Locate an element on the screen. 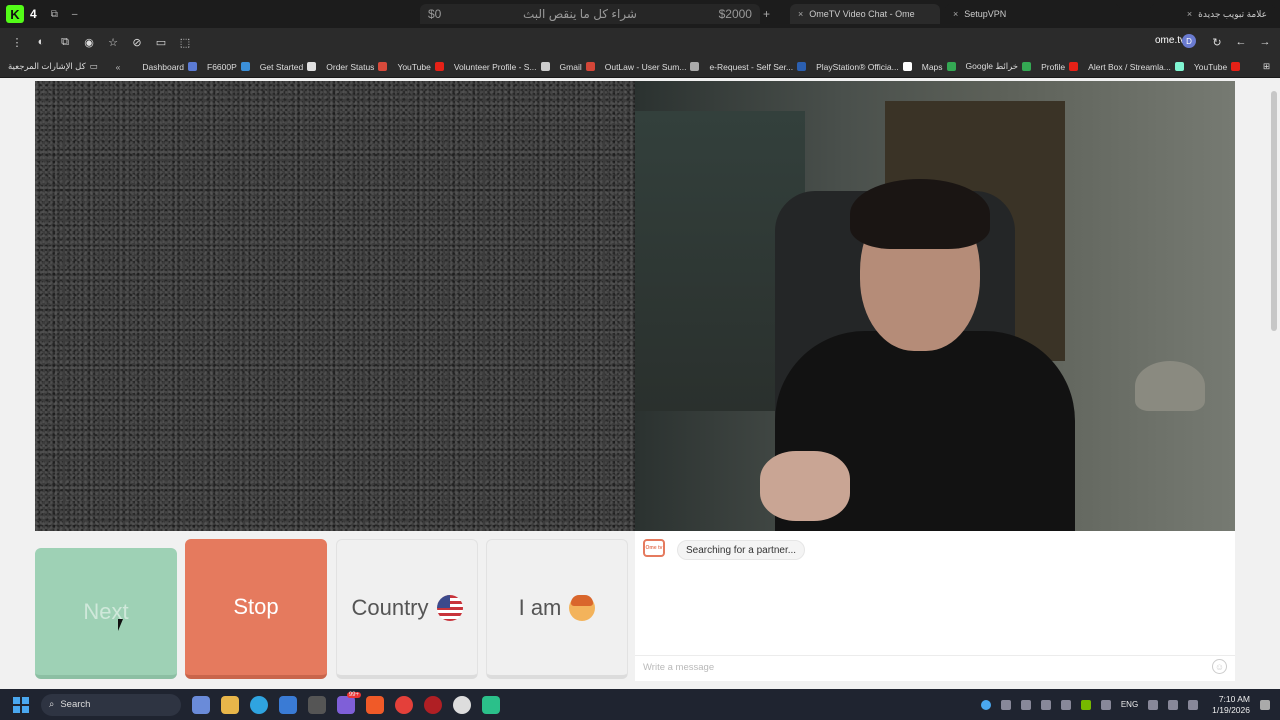 Image resolution: width=1280 pixels, height=720 pixels. gender-button: I am is located at coordinates (557, 609).